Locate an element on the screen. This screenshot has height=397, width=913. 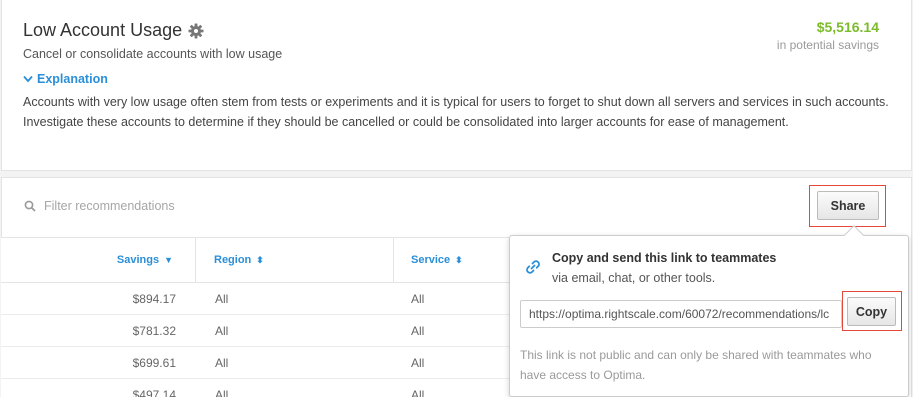
page-title: Low Account Usage is located at coordinates (103, 30).